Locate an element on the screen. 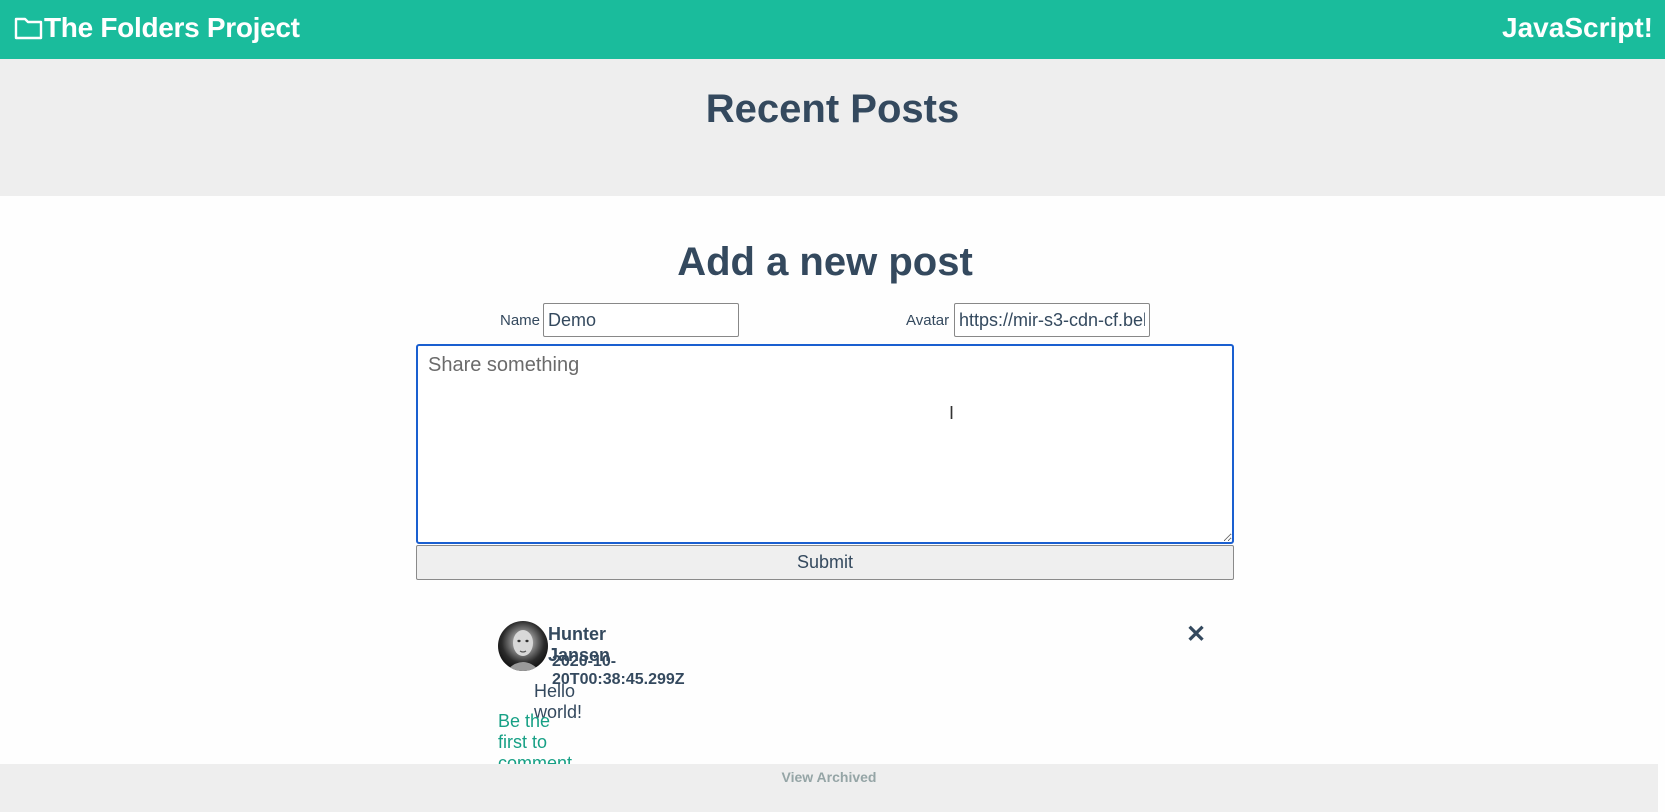 The width and height of the screenshot is (1665, 812). avatar is located at coordinates (523, 646).